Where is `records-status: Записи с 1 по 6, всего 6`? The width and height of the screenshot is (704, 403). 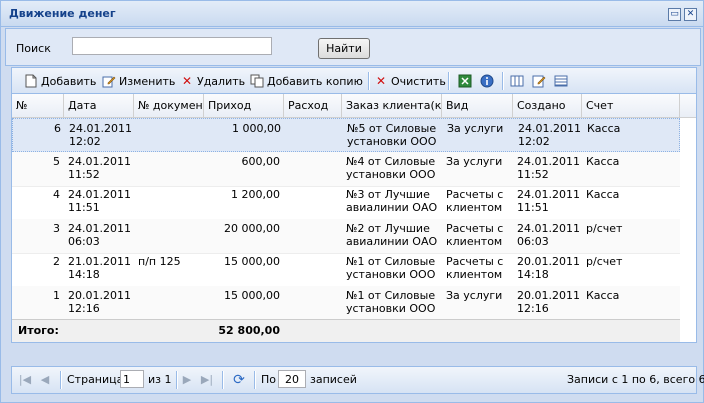 records-status: Записи с 1 по 6, всего 6 is located at coordinates (635, 379).